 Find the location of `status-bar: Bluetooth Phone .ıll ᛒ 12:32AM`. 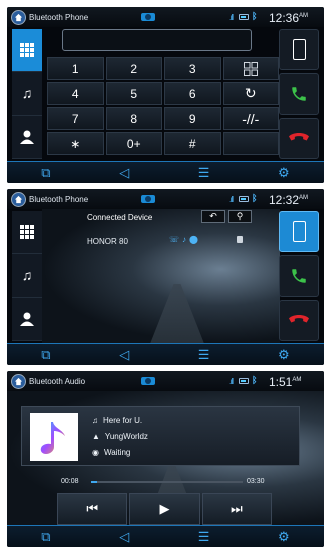

status-bar: Bluetooth Phone .ıll ᛒ 12:32AM is located at coordinates (165, 199).